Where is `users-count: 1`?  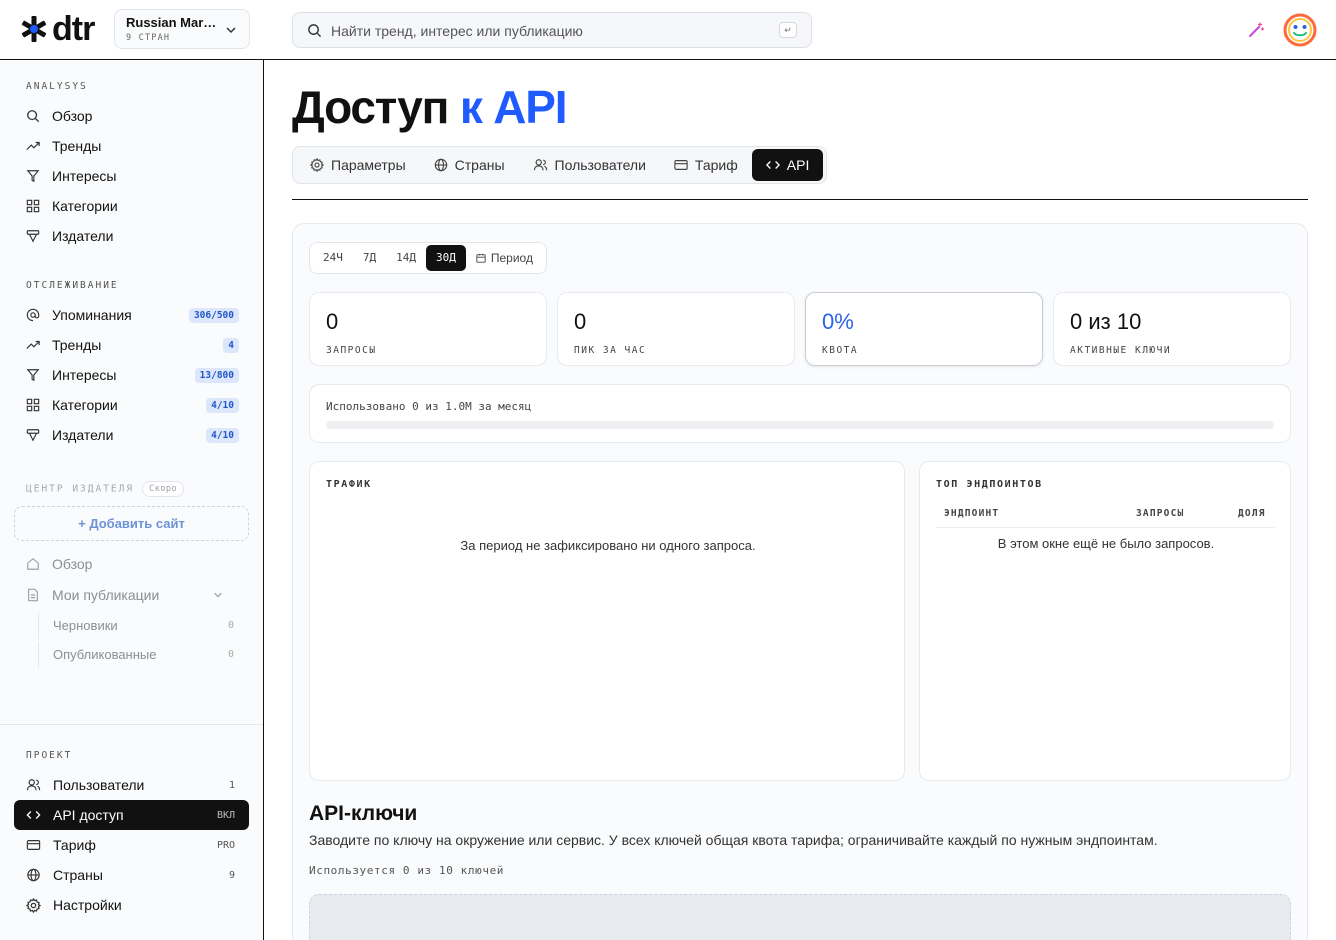
users-count: 1 is located at coordinates (231, 785).